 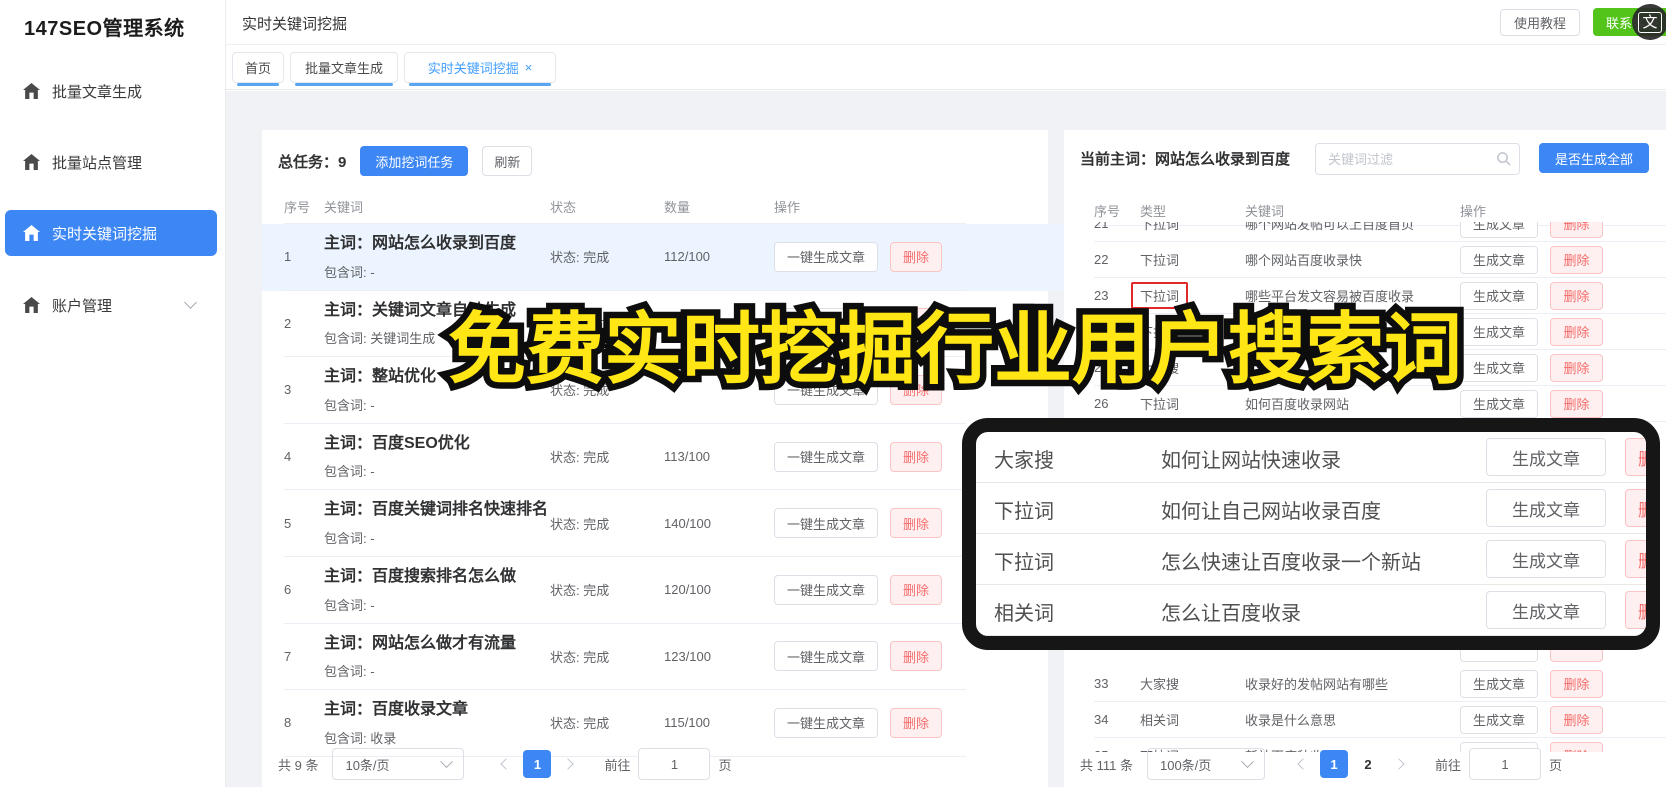 What do you see at coordinates (1317, 684) in the screenshot?
I see `row-keyword: 收录好的发帖网站有哪些` at bounding box center [1317, 684].